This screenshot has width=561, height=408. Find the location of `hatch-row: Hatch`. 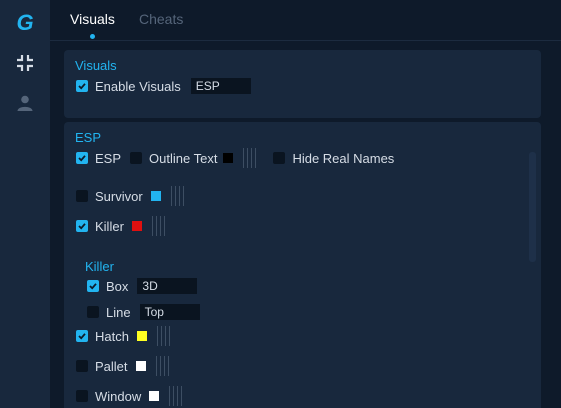

hatch-row: Hatch is located at coordinates (123, 336).